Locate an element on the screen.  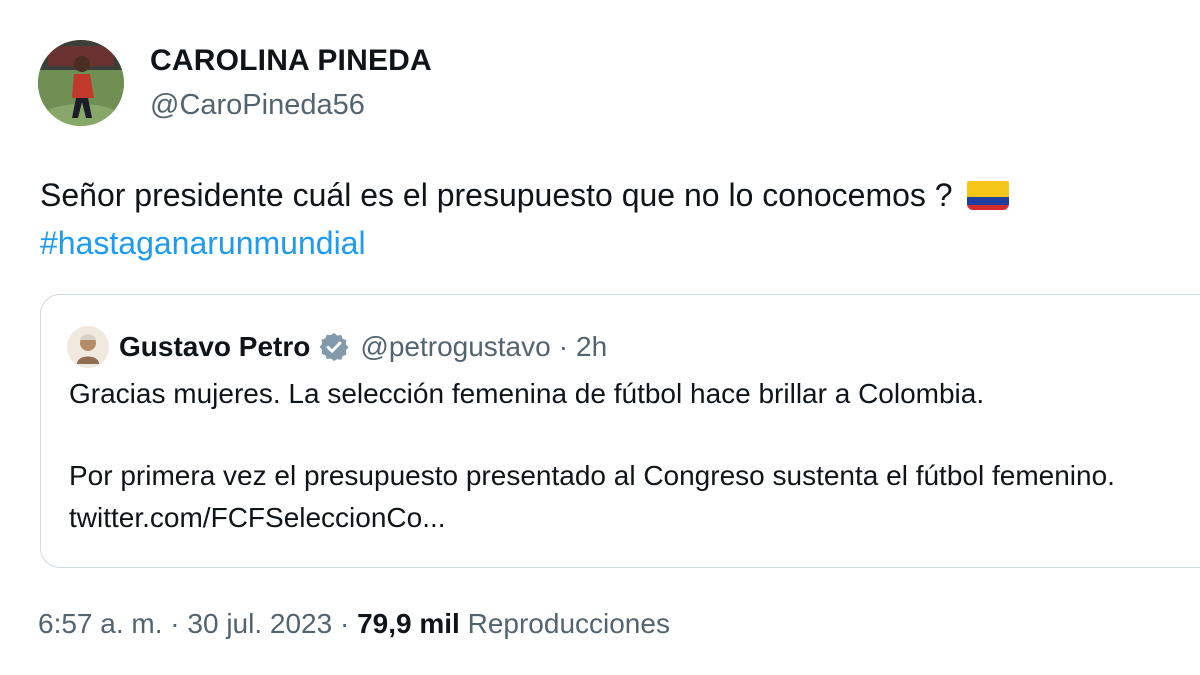
author-avatar is located at coordinates (81, 83).